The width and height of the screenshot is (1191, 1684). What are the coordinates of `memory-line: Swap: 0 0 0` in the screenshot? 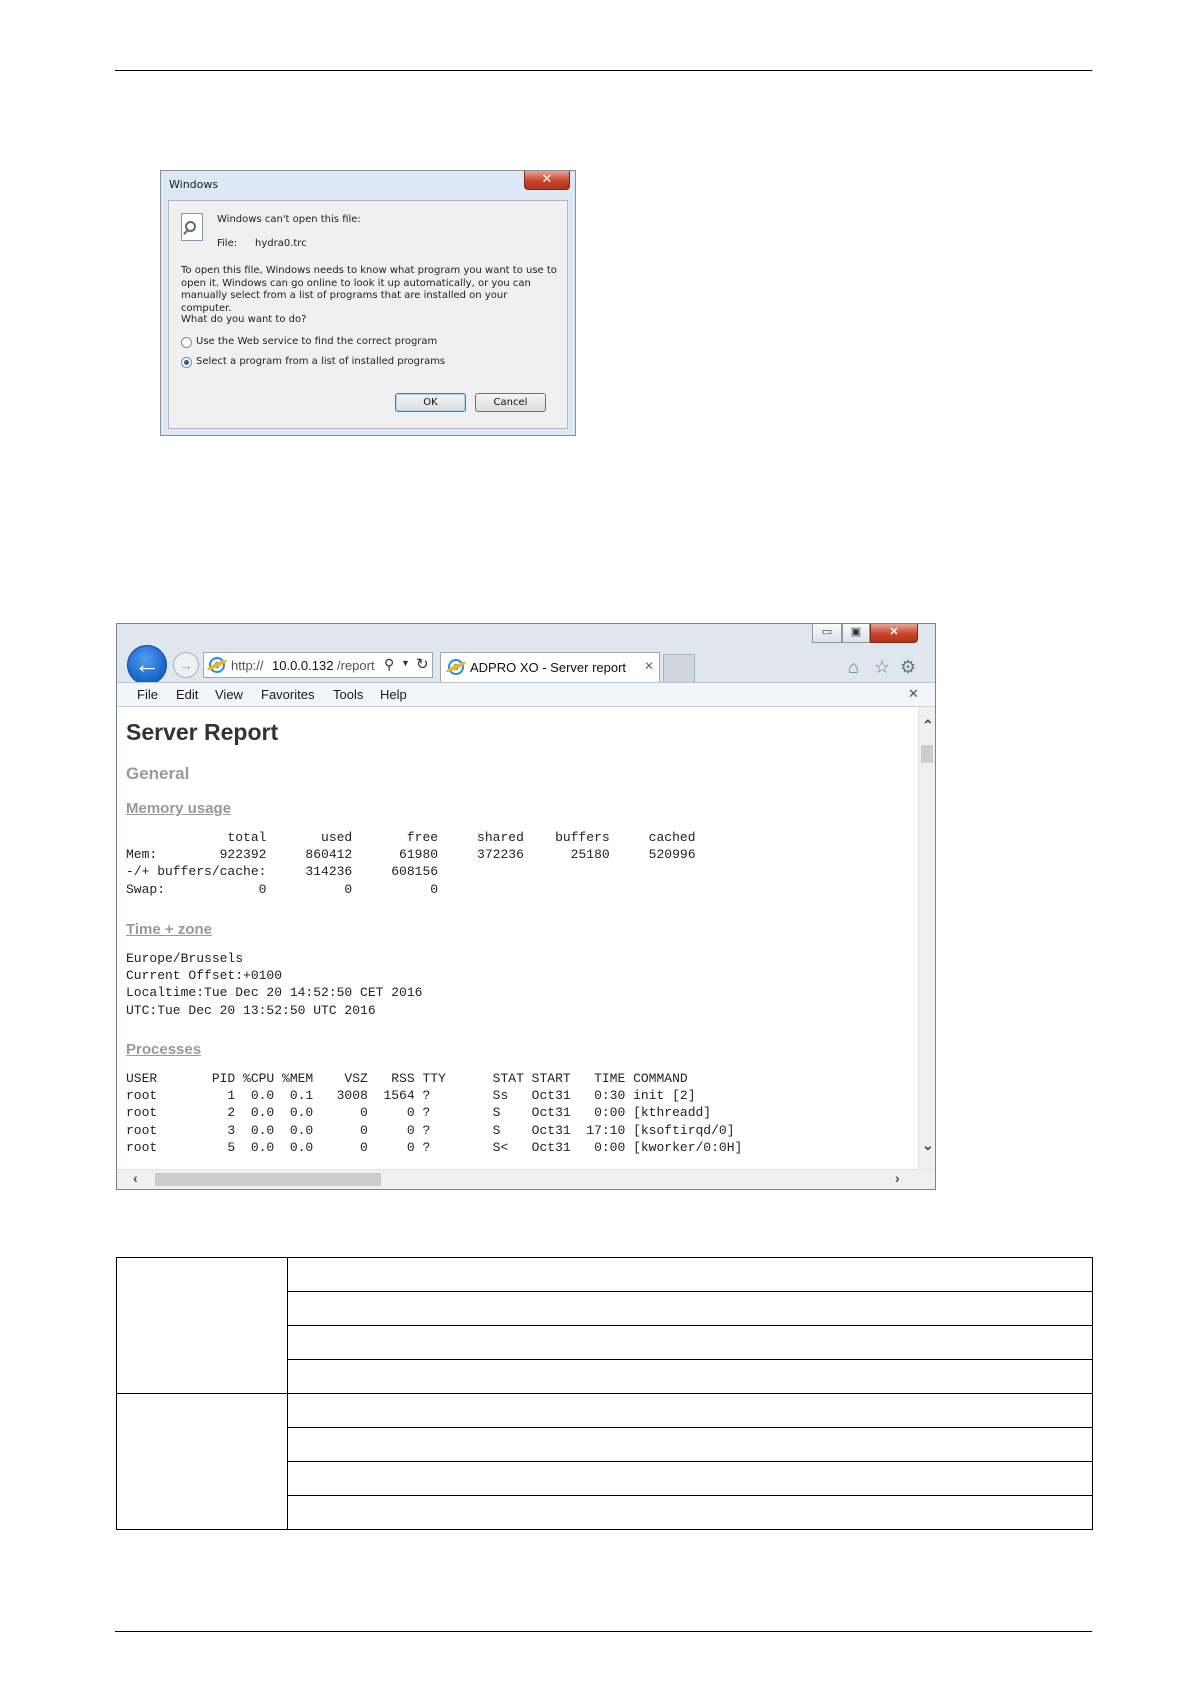 It's located at (282, 889).